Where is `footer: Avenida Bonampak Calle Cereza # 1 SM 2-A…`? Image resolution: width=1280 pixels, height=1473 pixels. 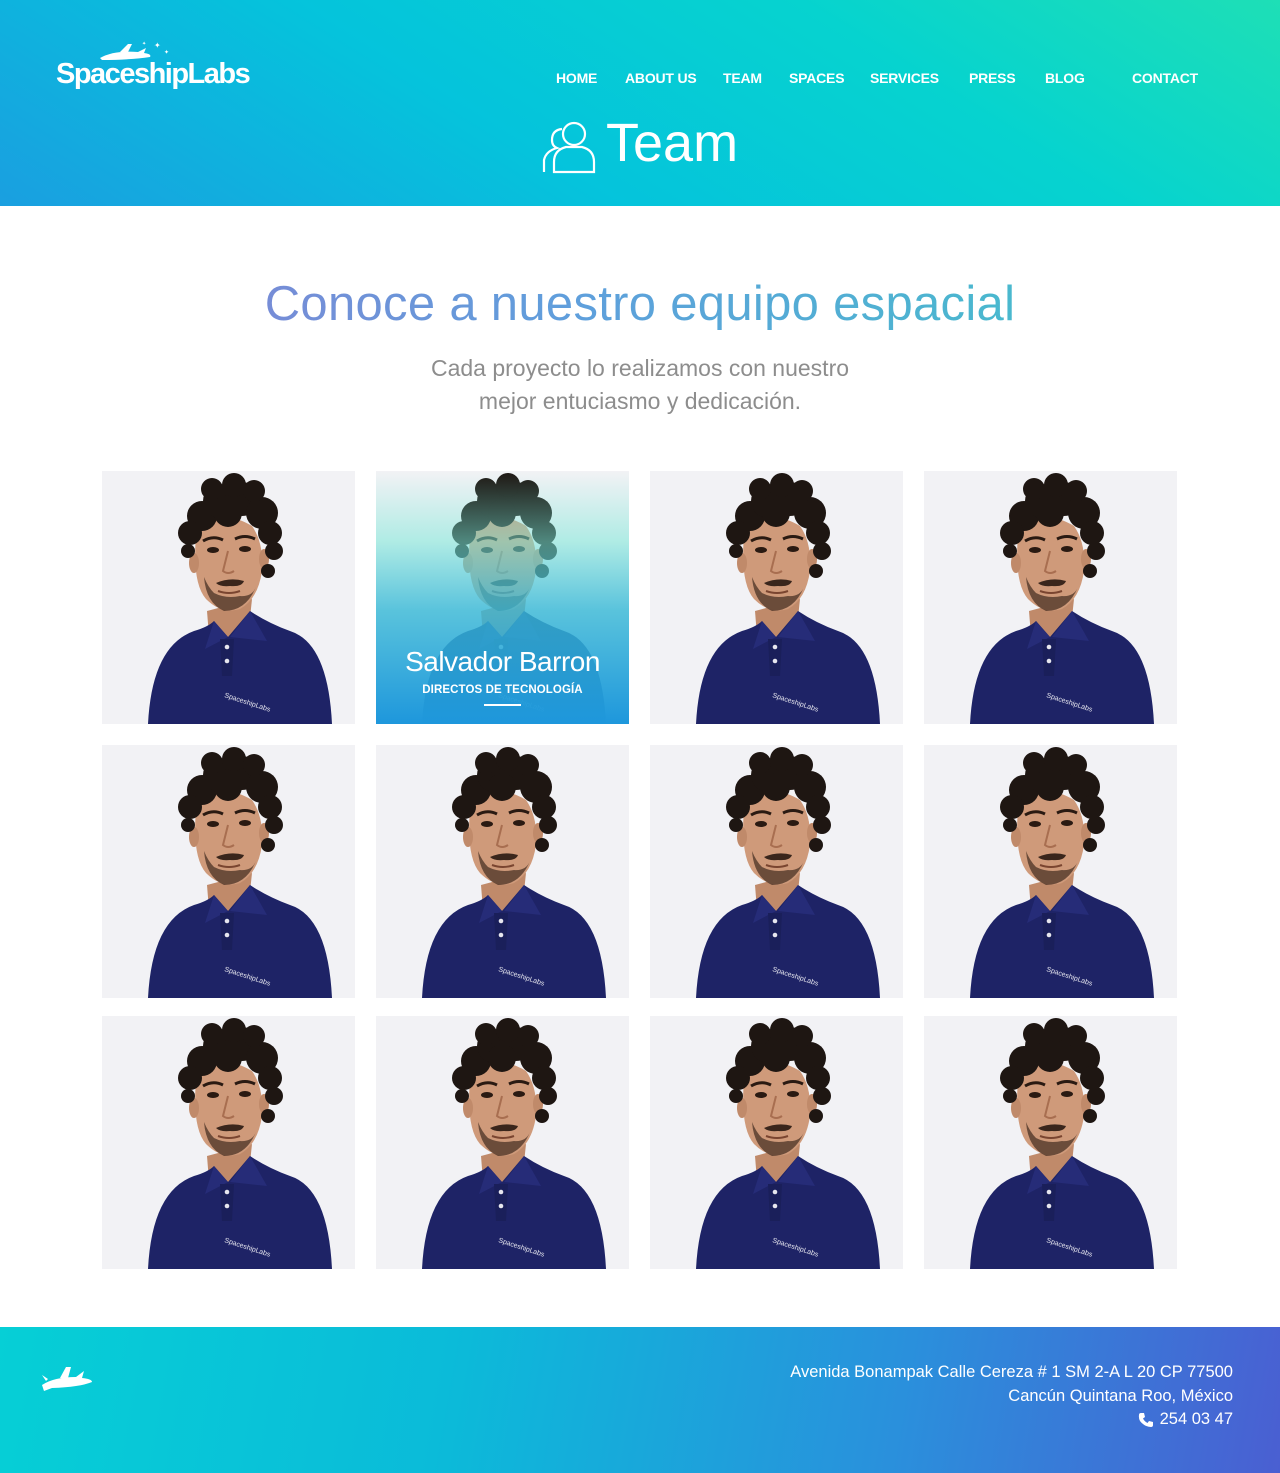
footer: Avenida Bonampak Calle Cereza # 1 SM 2-A… is located at coordinates (640, 1400).